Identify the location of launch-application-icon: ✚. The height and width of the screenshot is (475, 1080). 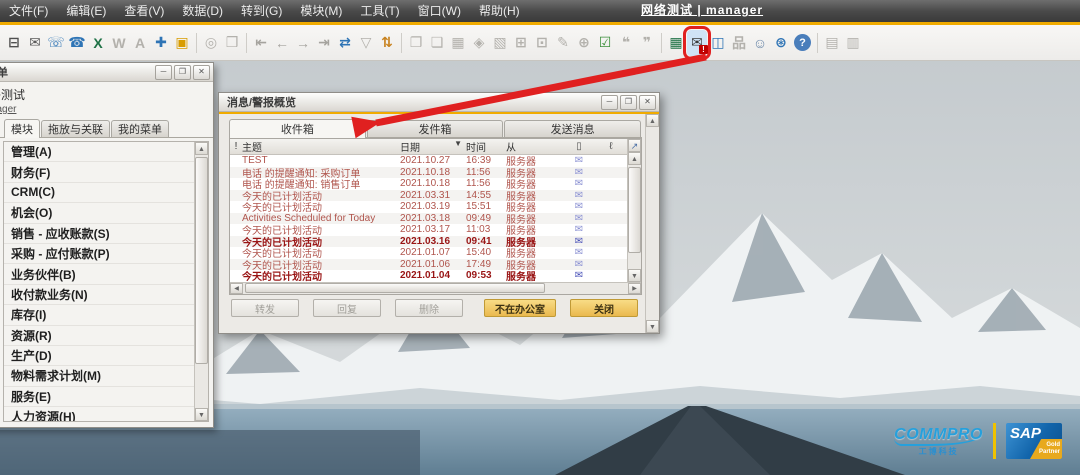
(161, 43).